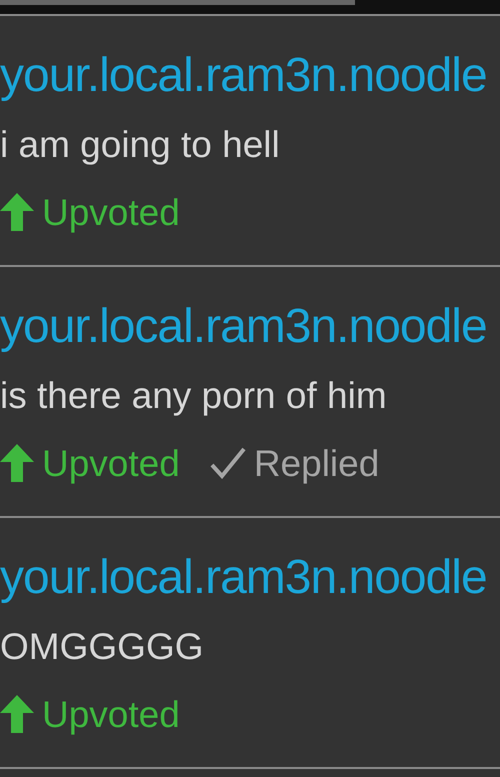 The image size is (500, 777). I want to click on replied-text: Replied, so click(317, 463).